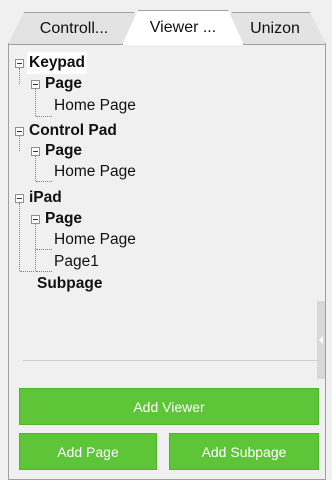 The image size is (332, 480). Describe the element at coordinates (88, 451) in the screenshot. I see `add-page-button: Add Page` at that location.